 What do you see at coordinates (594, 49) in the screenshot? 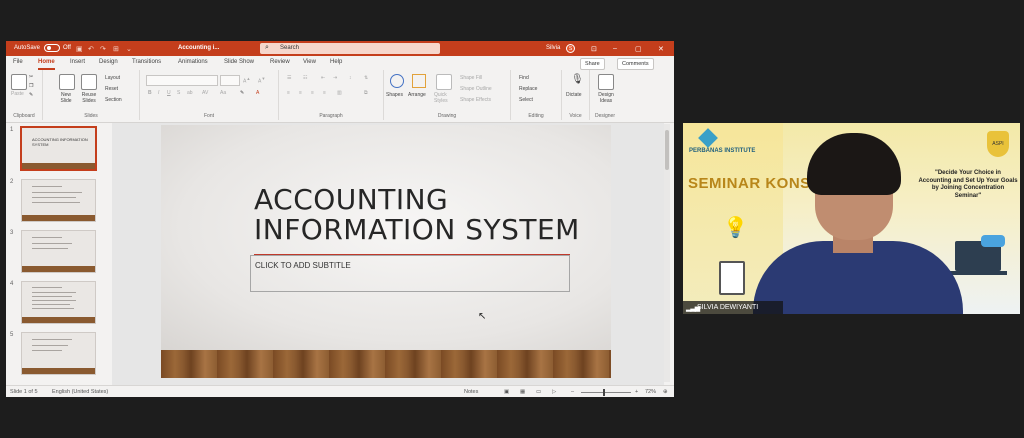
I see `ribbon-display-icon: ⊡` at bounding box center [594, 49].